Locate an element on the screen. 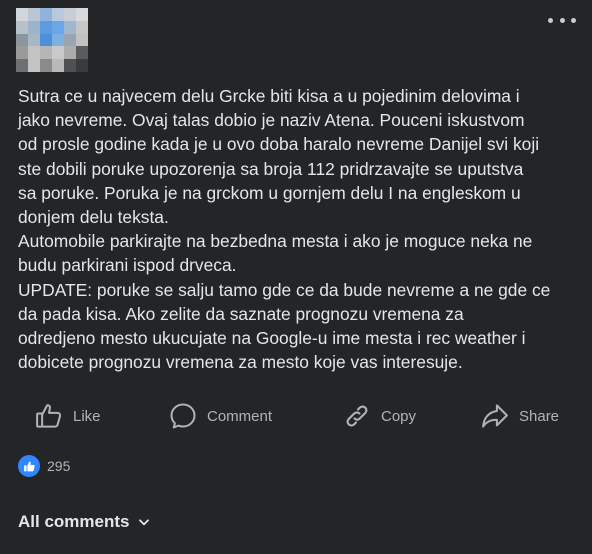 Image resolution: width=592 pixels, height=554 pixels. reaction-summary: 295 is located at coordinates (44, 466).